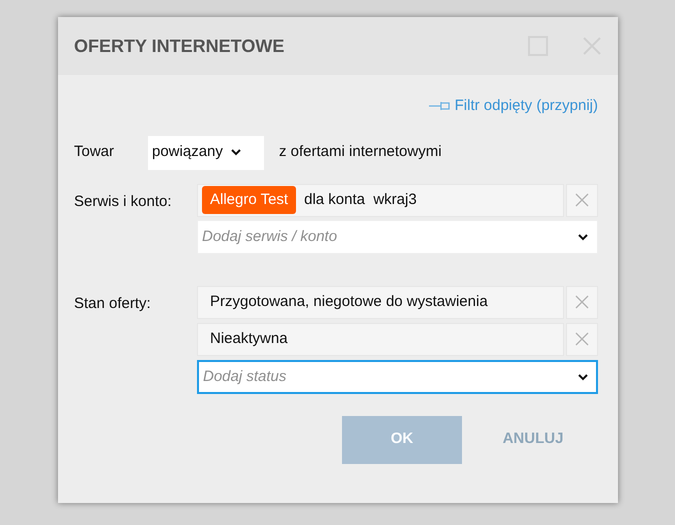 Image resolution: width=675 pixels, height=525 pixels. Describe the element at coordinates (248, 338) in the screenshot. I see `chip-text: Nieaktywna` at that location.